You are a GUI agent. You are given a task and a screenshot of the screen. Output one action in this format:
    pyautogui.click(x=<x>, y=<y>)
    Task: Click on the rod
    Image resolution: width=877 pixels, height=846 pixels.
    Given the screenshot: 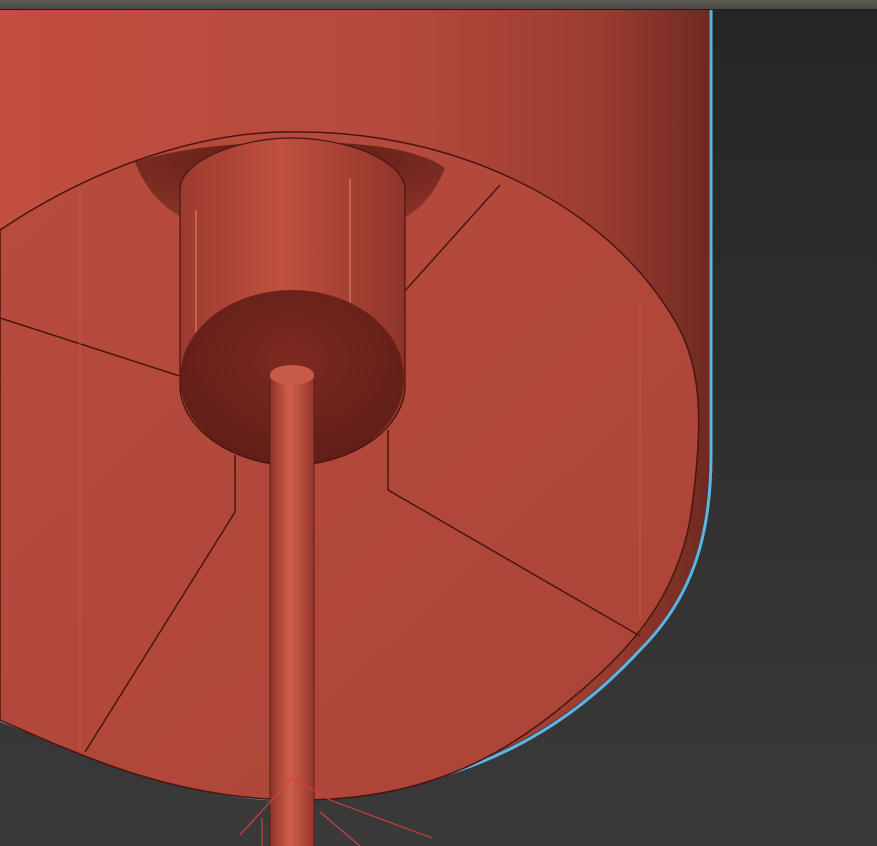 What is the action you would take?
    pyautogui.click(x=292, y=609)
    